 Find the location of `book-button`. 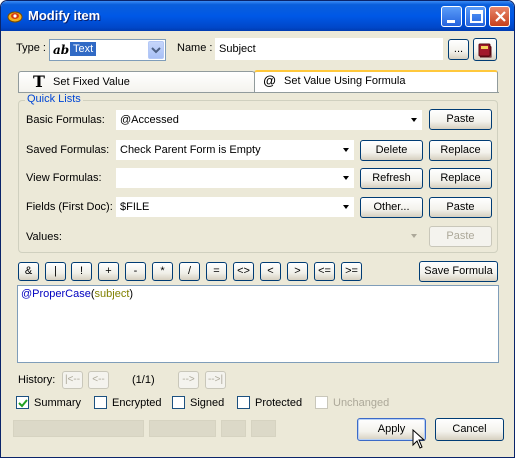

book-button is located at coordinates (485, 49).